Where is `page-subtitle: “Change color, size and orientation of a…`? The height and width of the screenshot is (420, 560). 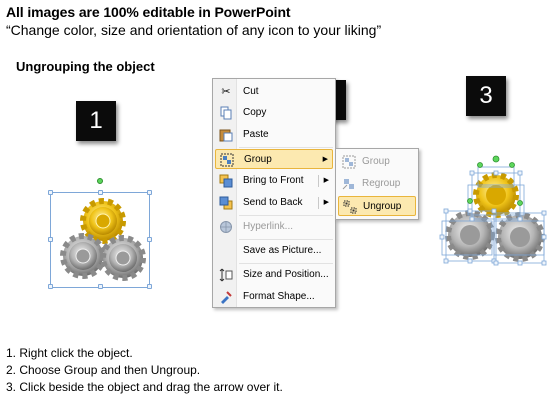 page-subtitle: “Change color, size and orientation of a… is located at coordinates (194, 30).